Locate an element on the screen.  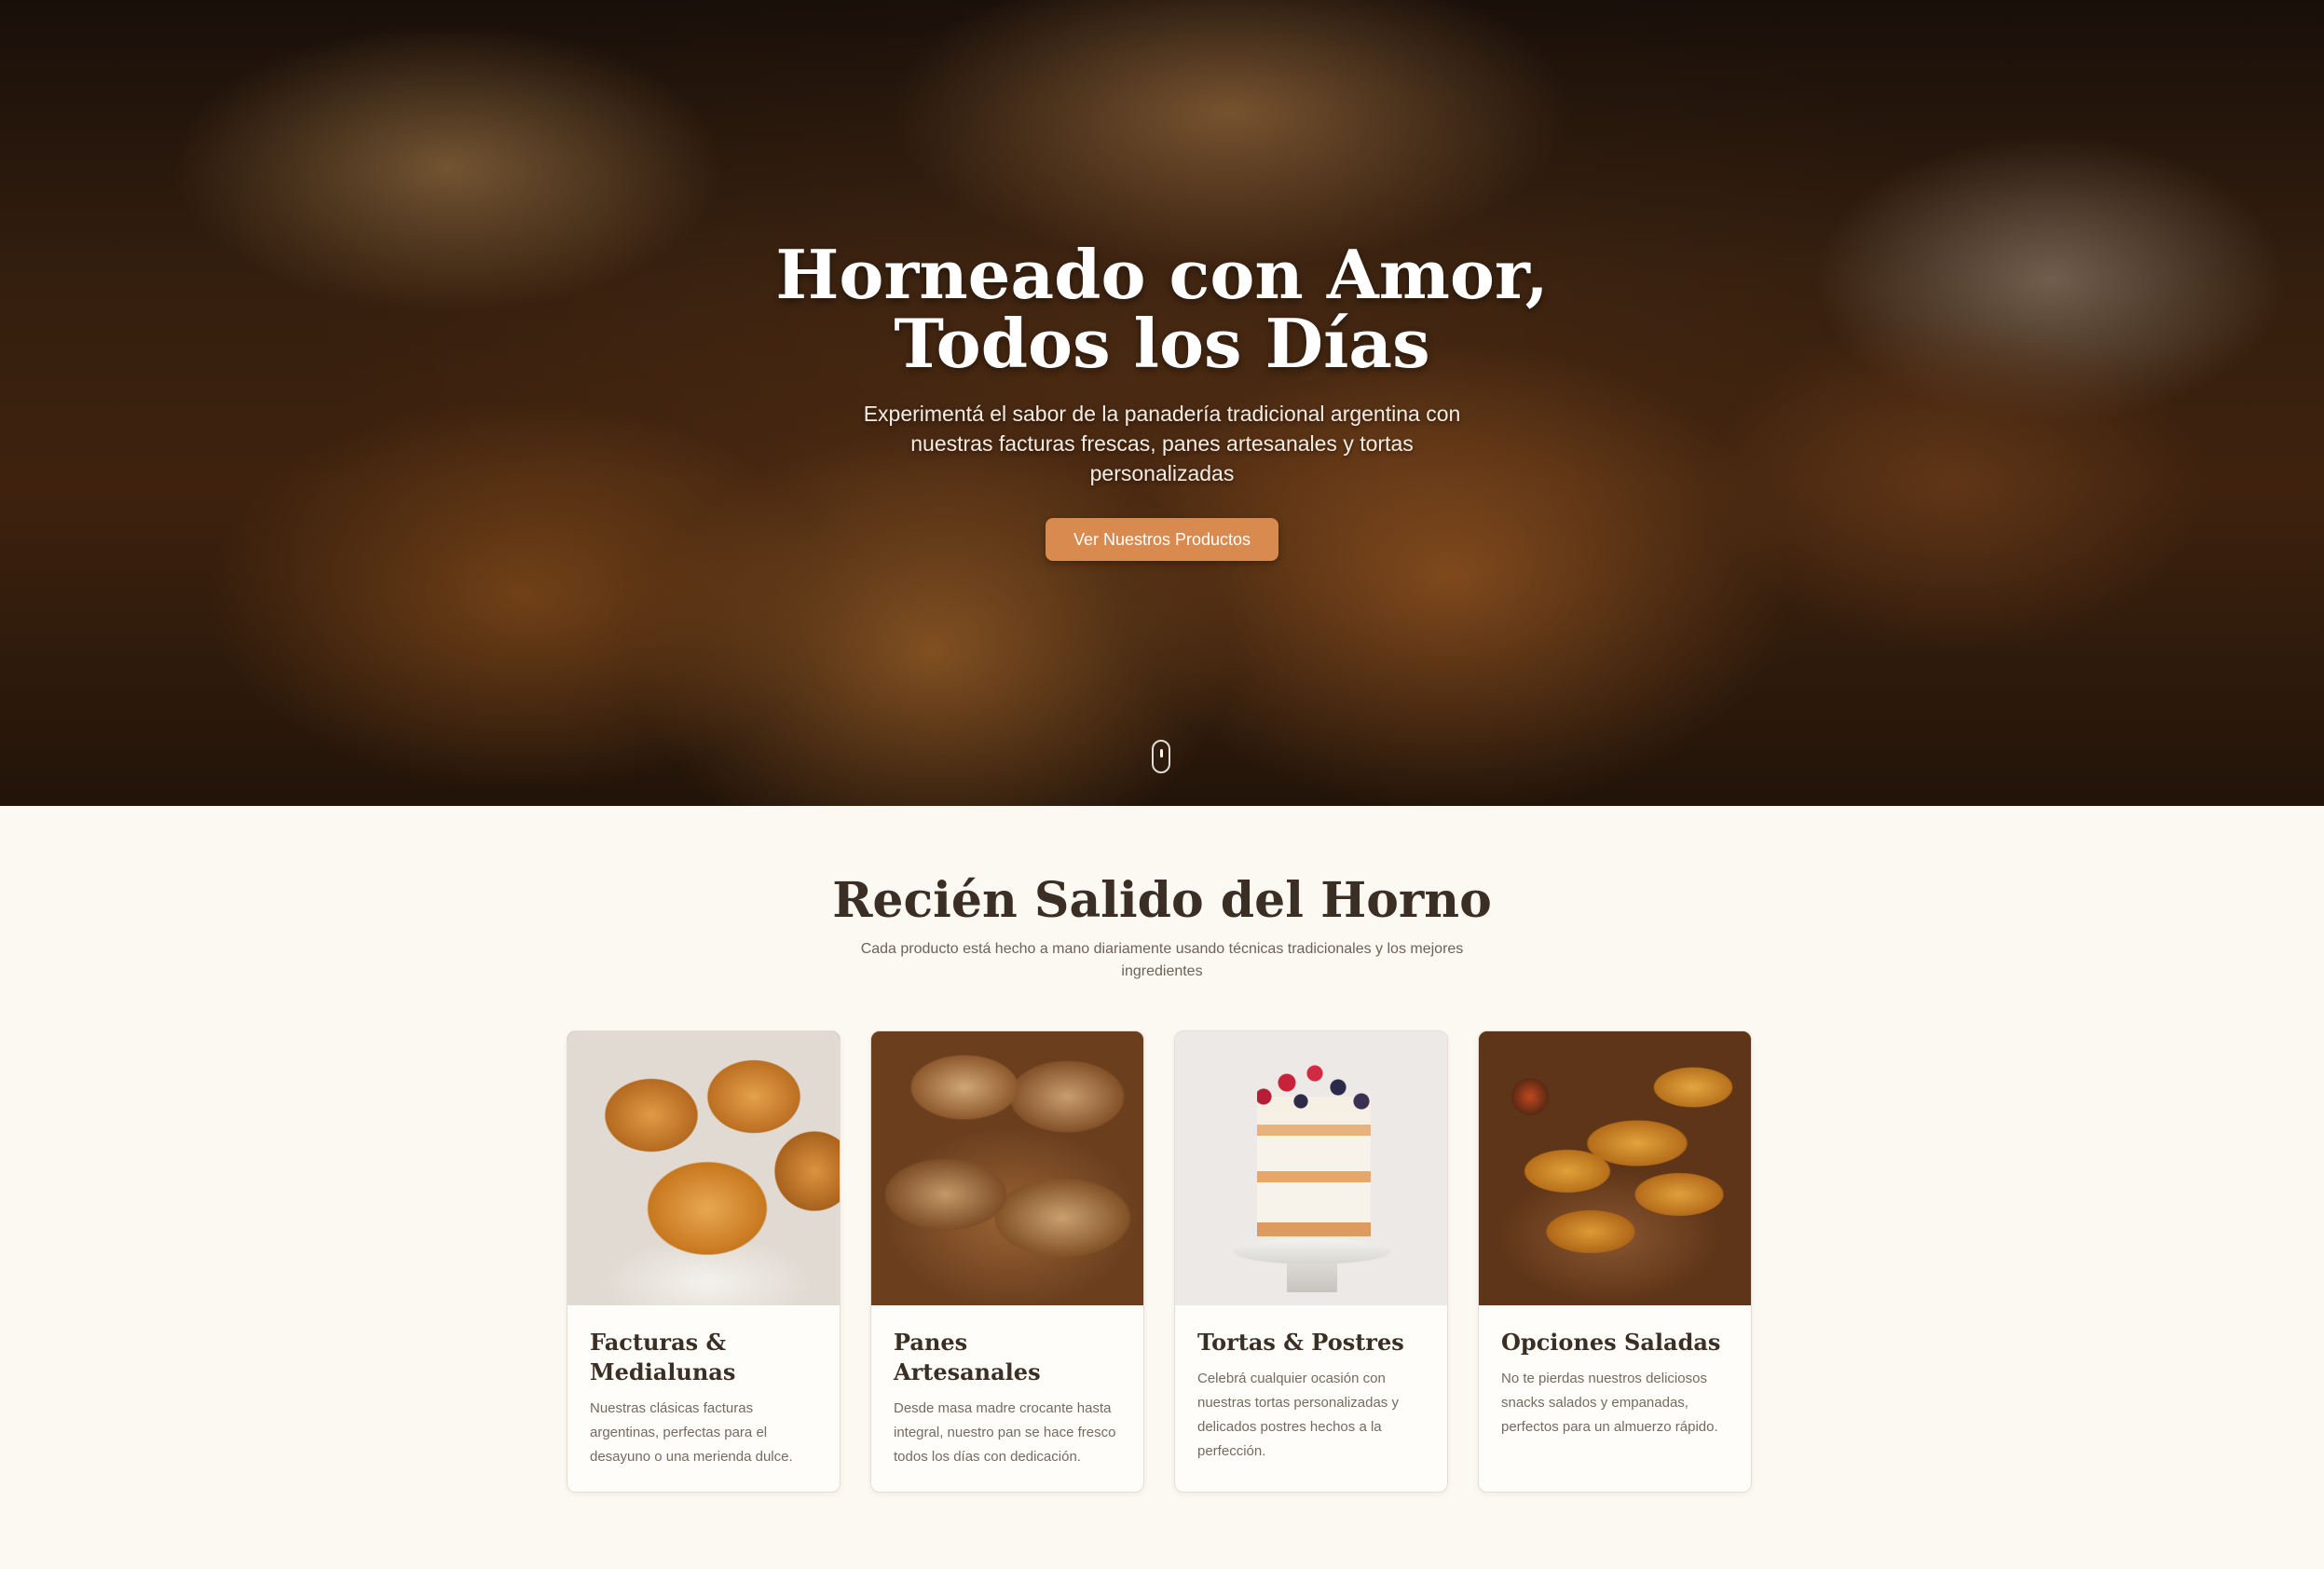
product-card-title: Tortas & Postres is located at coordinates (1300, 1343).